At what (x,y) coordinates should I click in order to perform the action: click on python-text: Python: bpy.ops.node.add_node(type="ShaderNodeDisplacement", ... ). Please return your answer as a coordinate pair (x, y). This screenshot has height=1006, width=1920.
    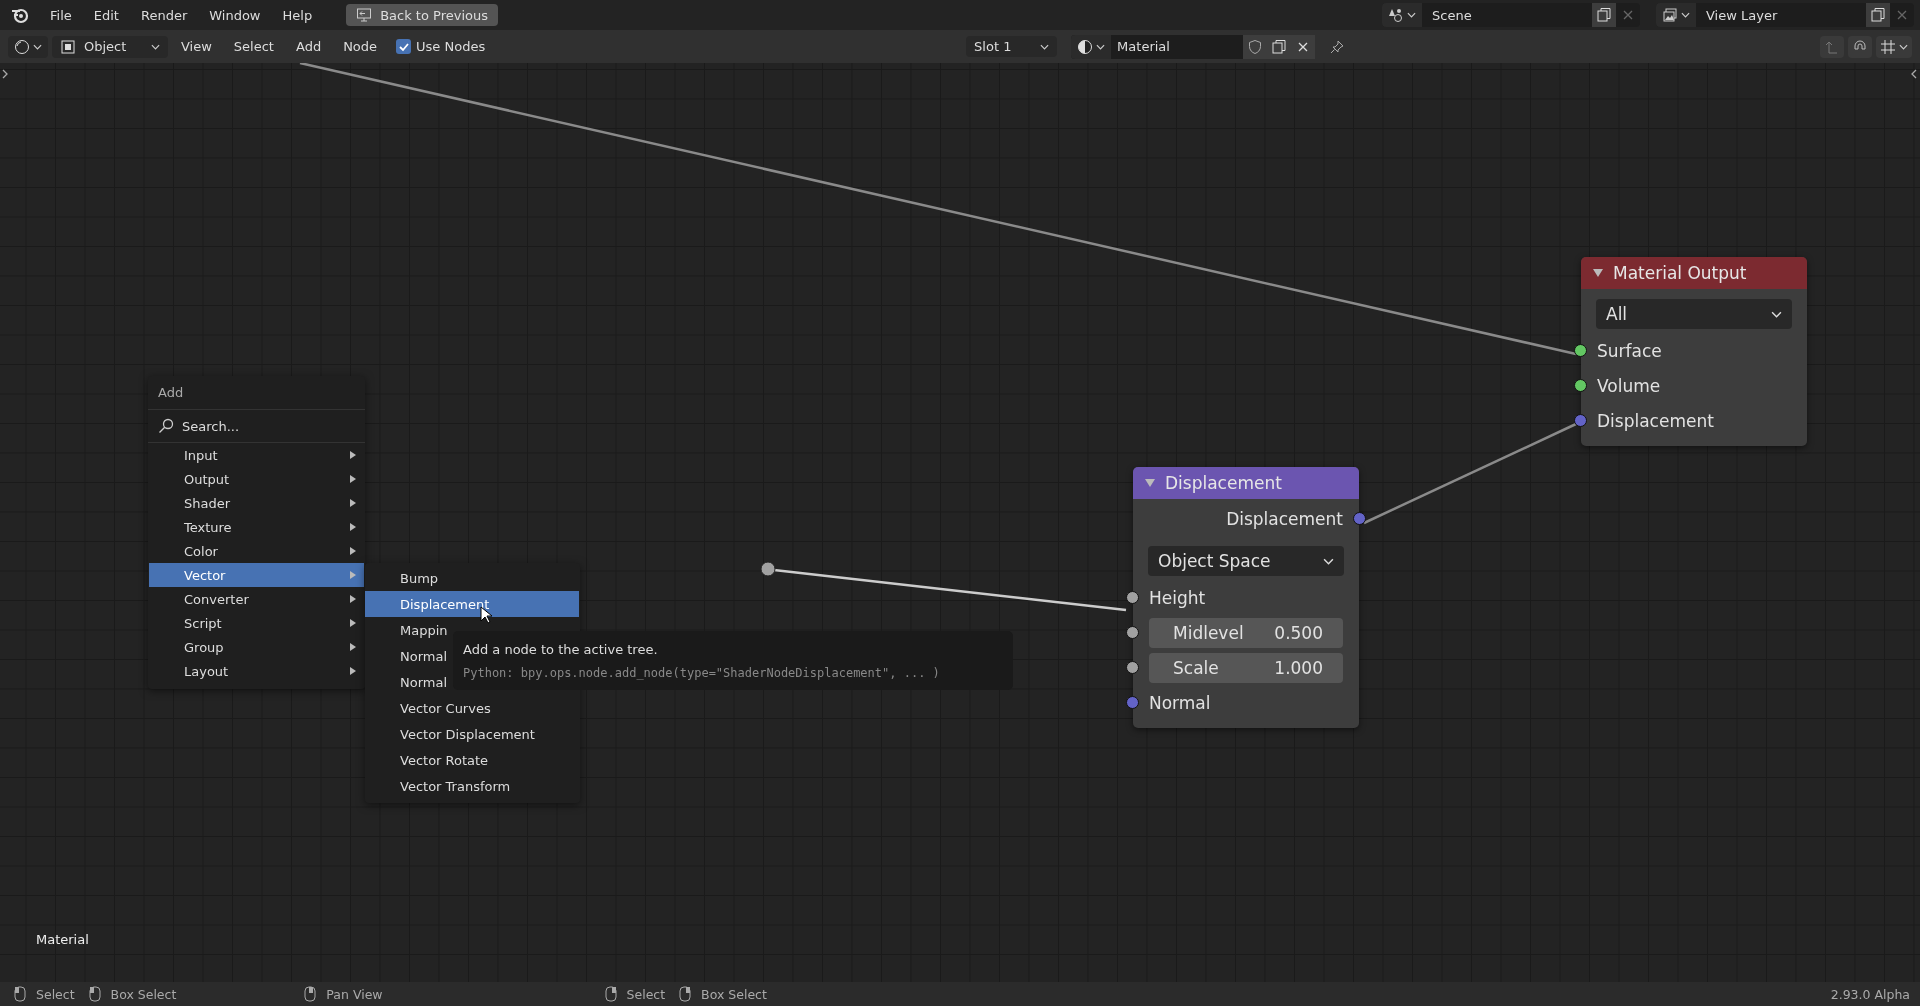
    Looking at the image, I should click on (702, 673).